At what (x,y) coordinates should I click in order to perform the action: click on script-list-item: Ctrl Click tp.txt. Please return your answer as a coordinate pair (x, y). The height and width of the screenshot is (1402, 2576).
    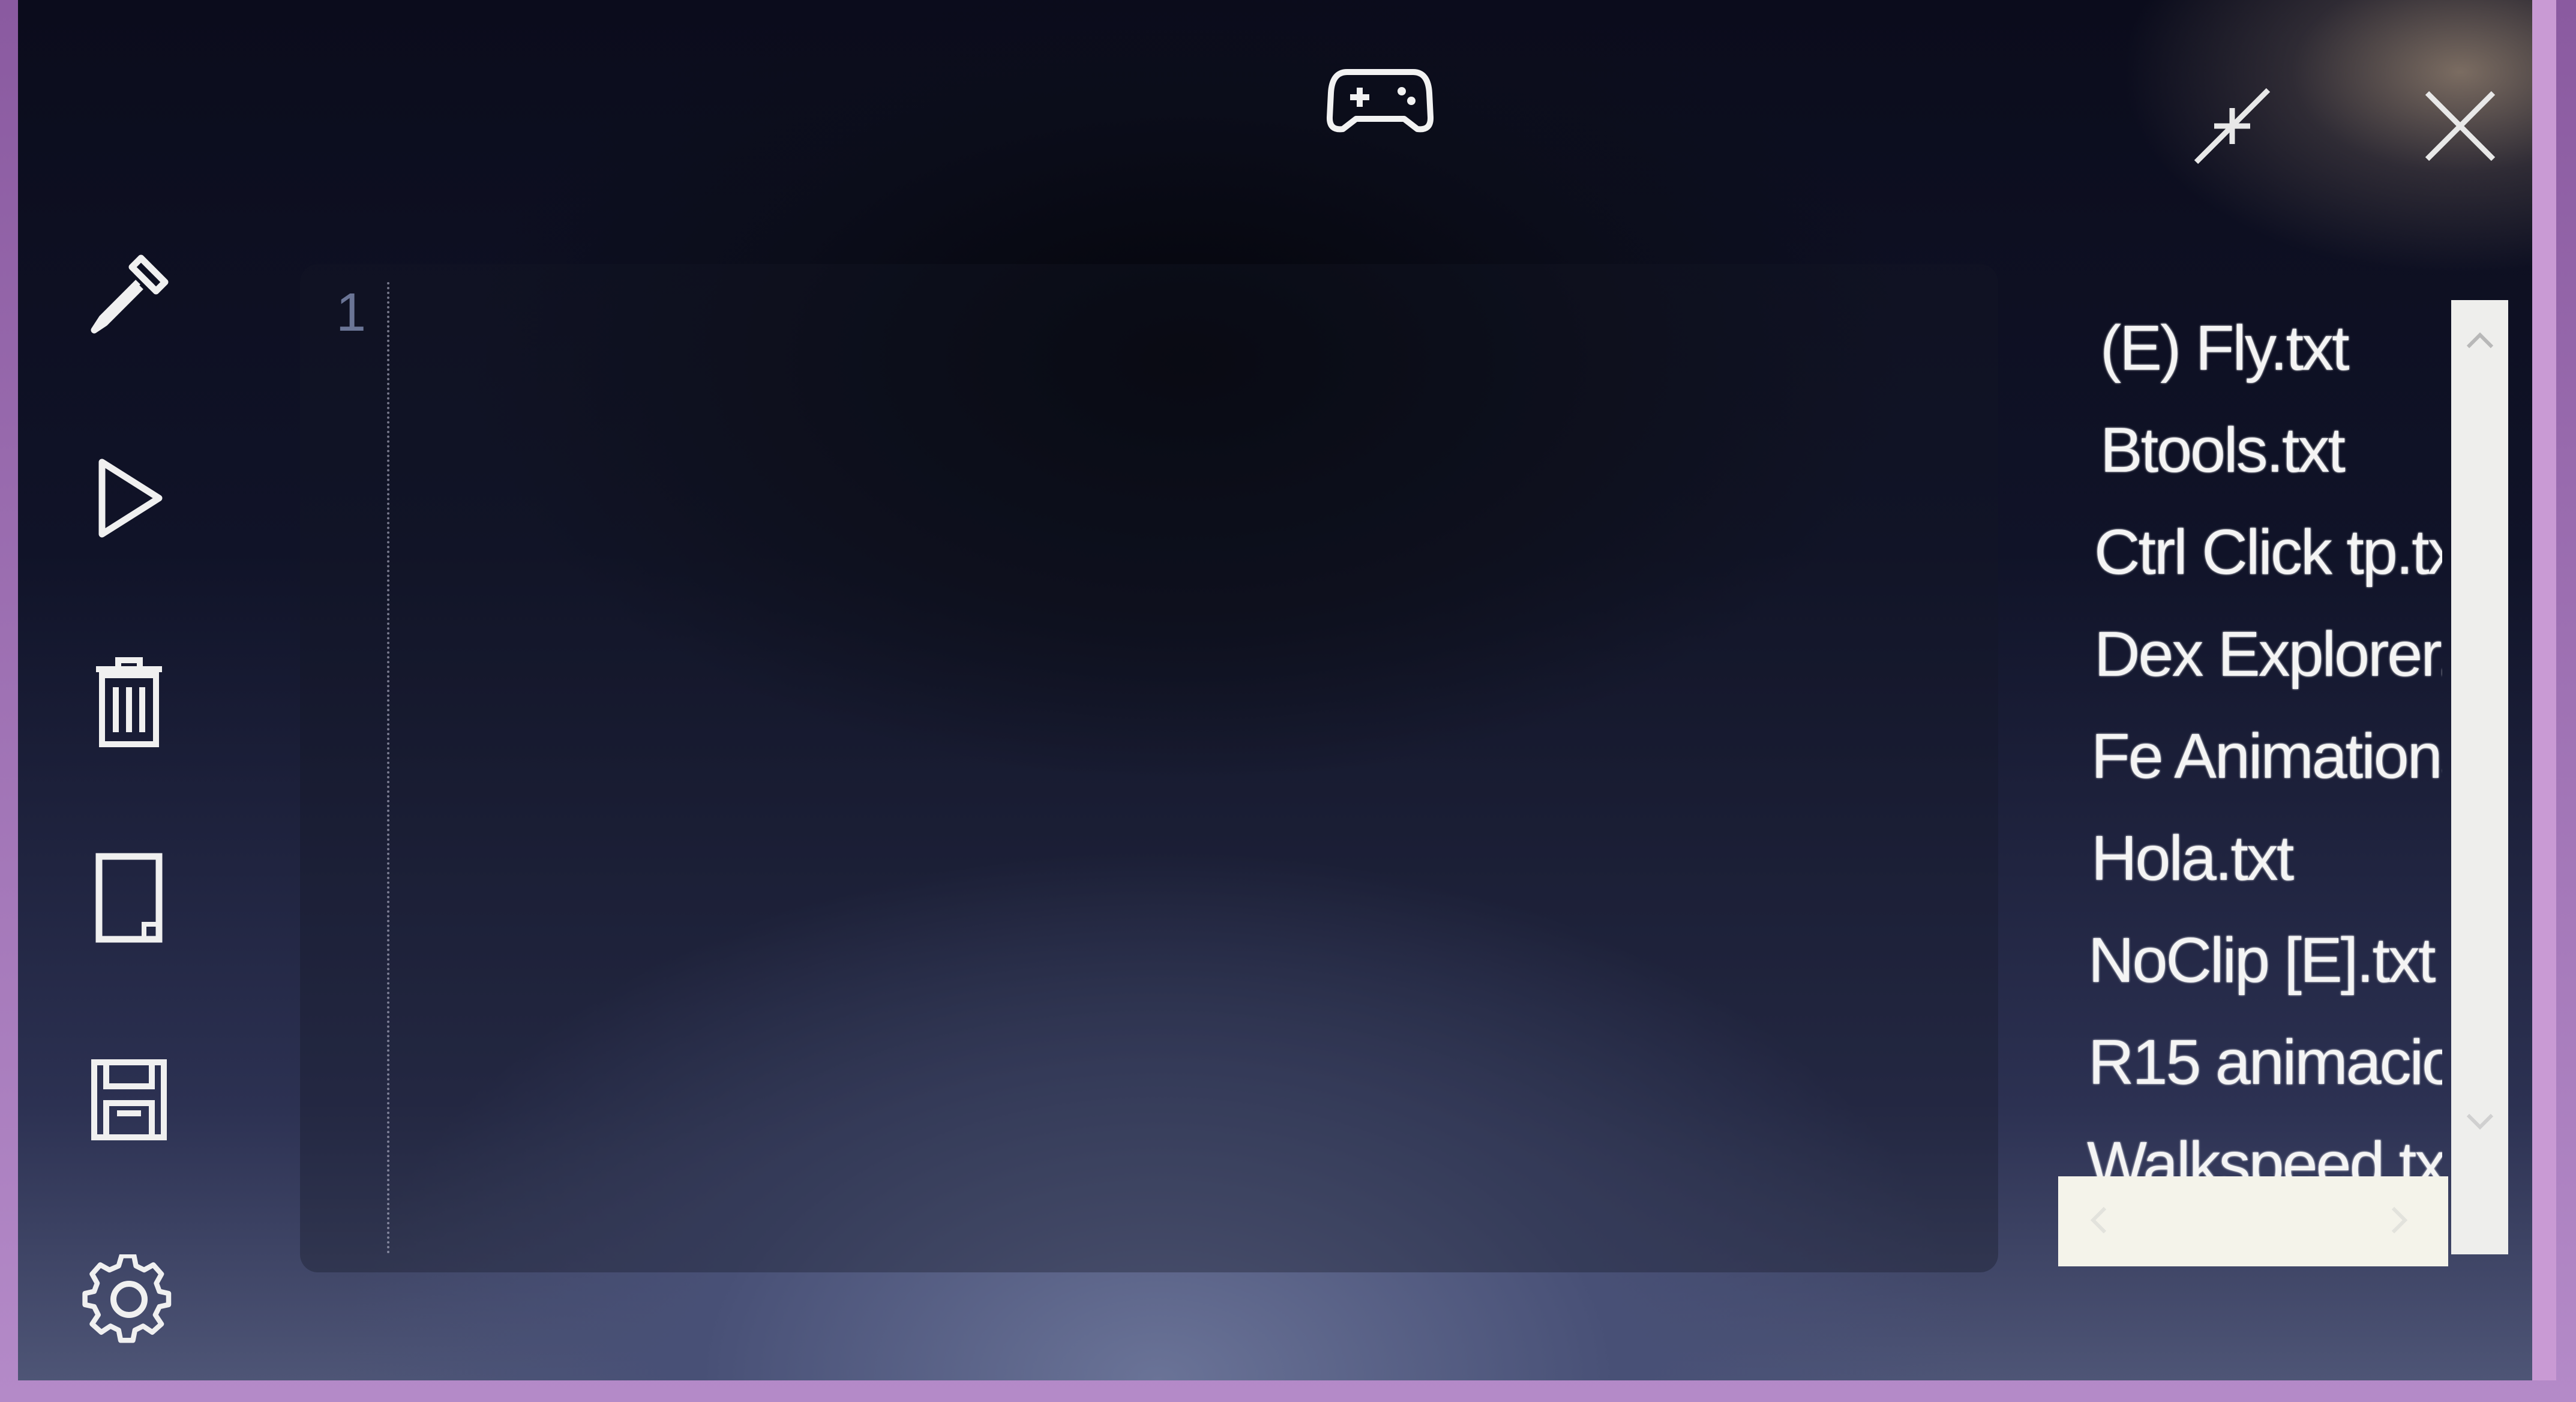
    Looking at the image, I should click on (2268, 552).